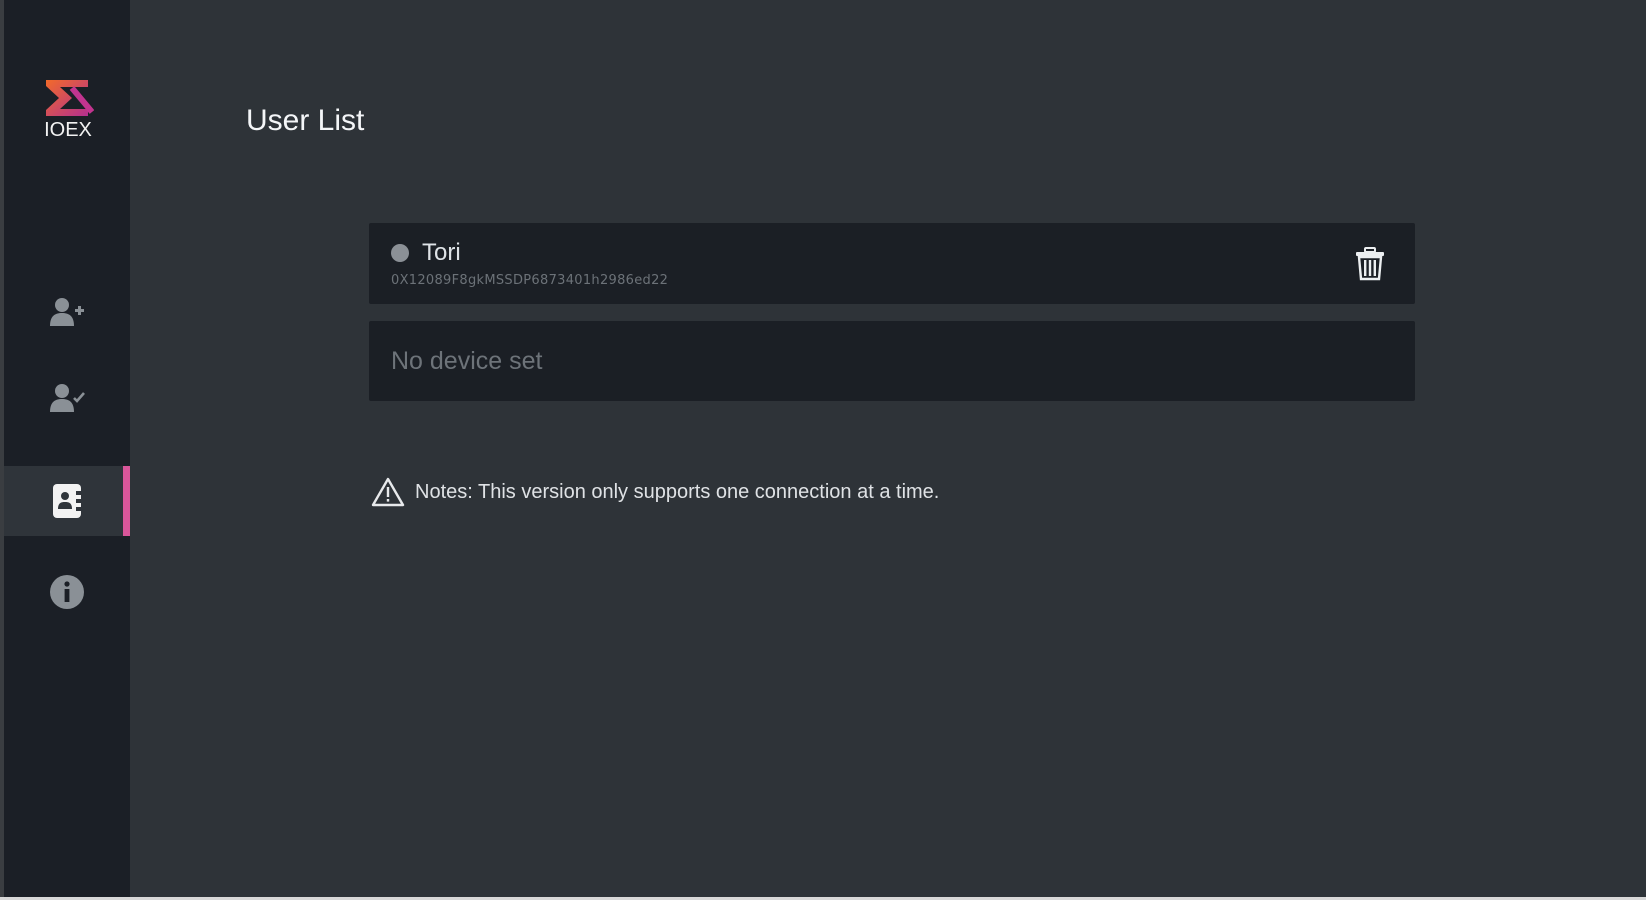 The width and height of the screenshot is (1646, 900). I want to click on address-book-icon, so click(67, 501).